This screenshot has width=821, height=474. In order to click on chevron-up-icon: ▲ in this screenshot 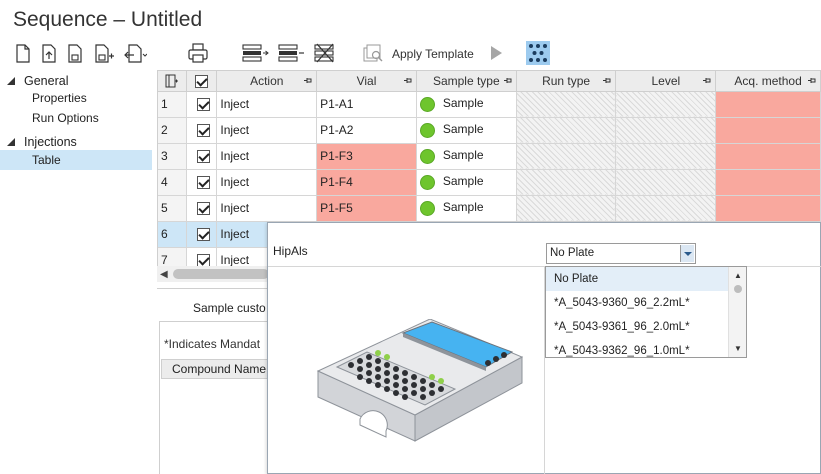, I will do `click(738, 275)`.